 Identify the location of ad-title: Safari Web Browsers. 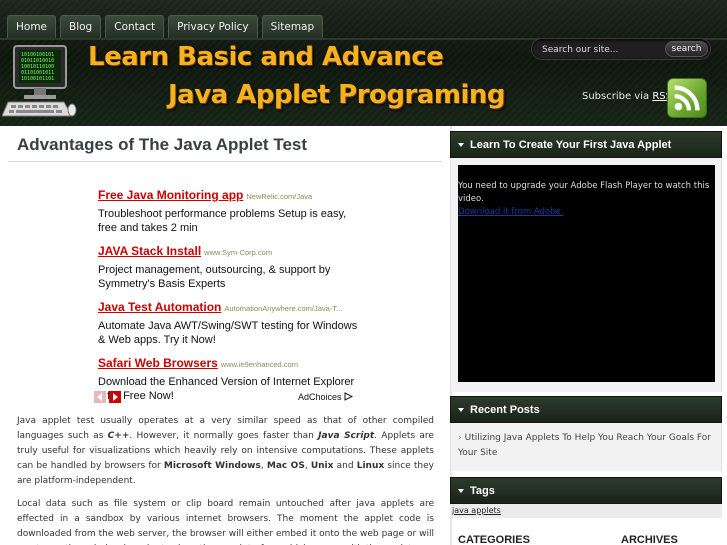
(158, 363).